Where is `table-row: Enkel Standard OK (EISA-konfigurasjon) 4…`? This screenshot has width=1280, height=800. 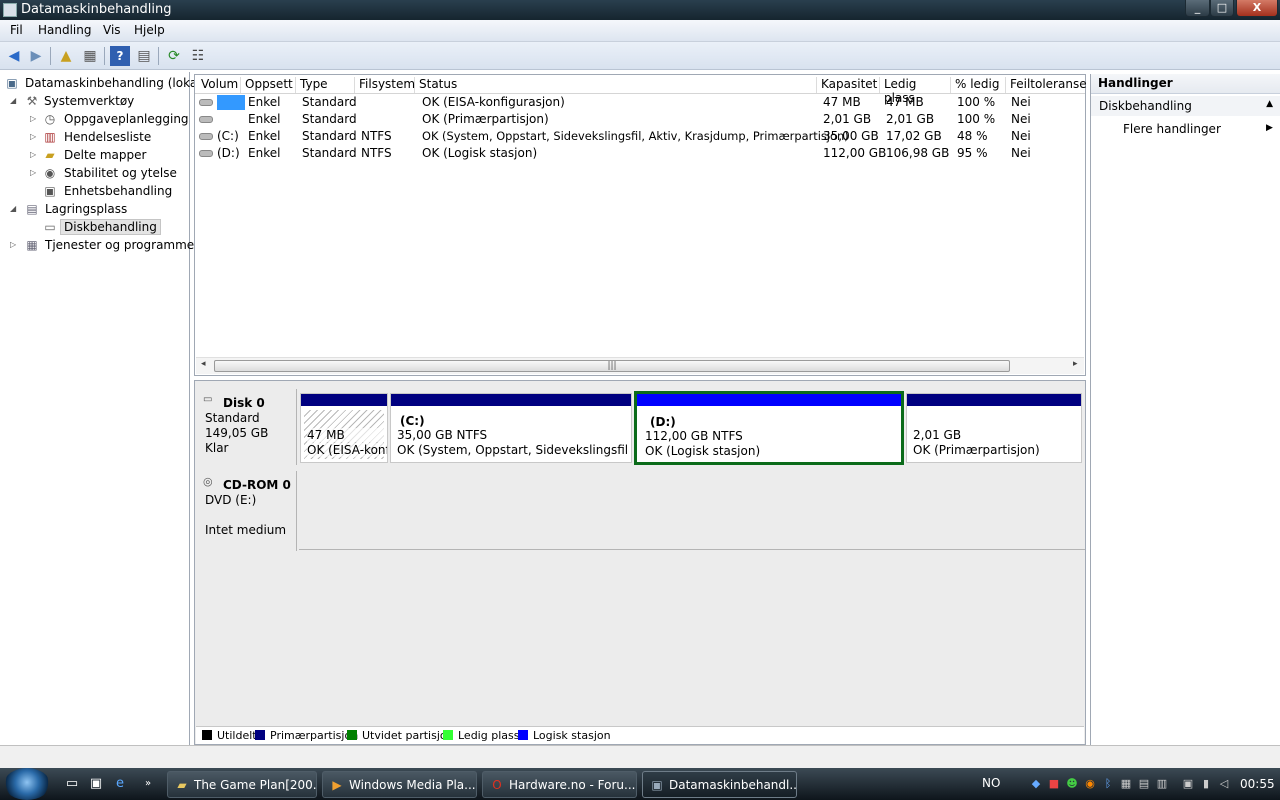
table-row: Enkel Standard OK (EISA-konfigurasjon) 4… is located at coordinates (640, 102).